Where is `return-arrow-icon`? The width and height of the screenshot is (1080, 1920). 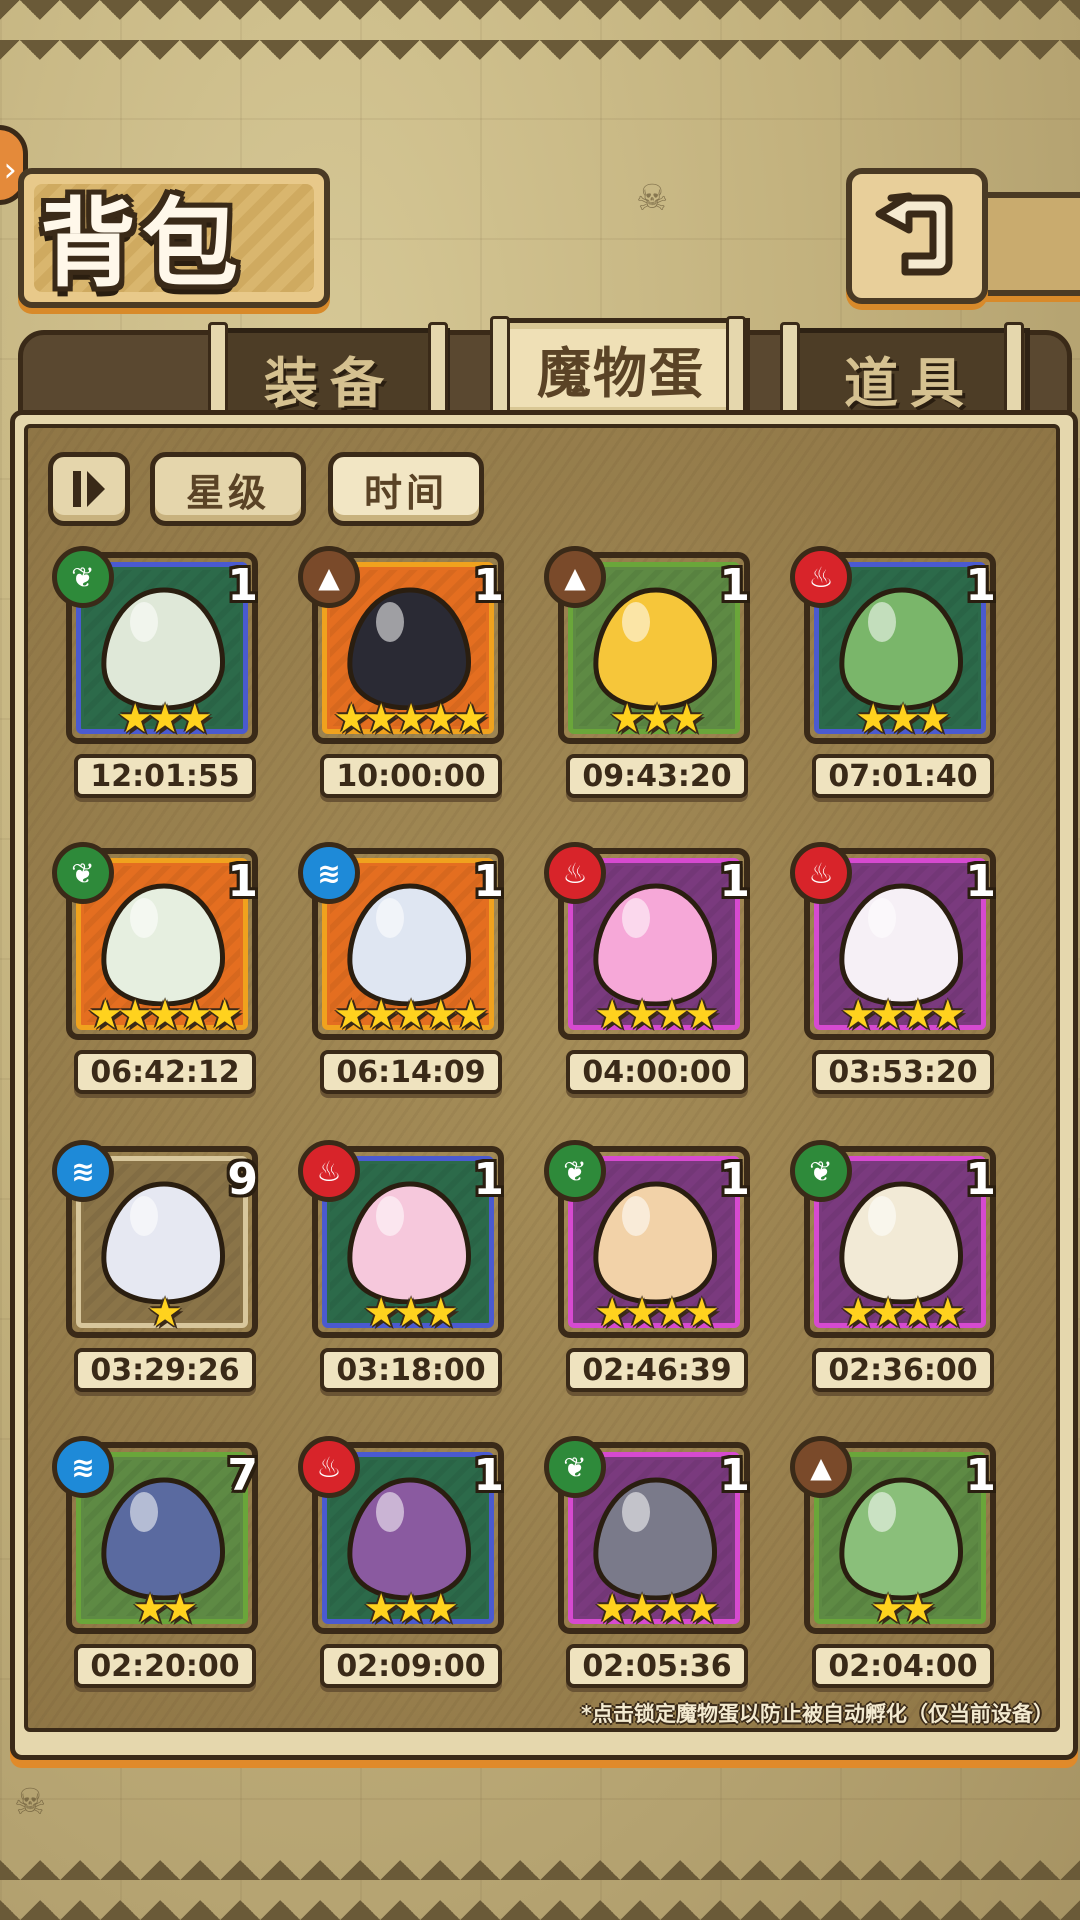
return-arrow-icon is located at coordinates (917, 236).